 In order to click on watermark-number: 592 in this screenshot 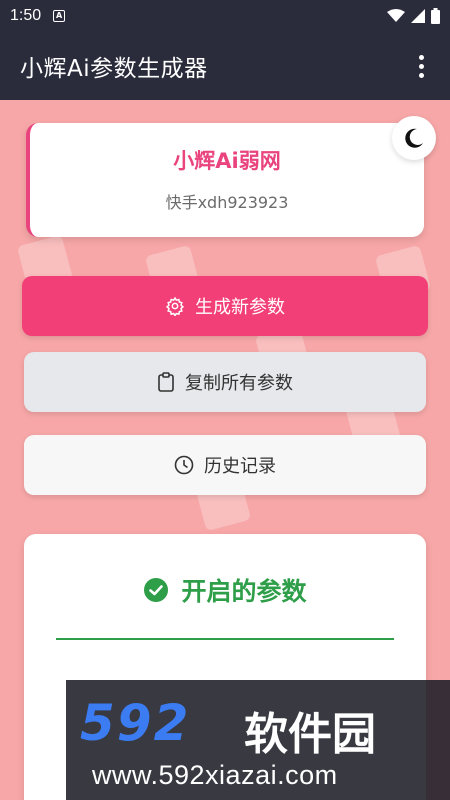, I will do `click(135, 723)`.